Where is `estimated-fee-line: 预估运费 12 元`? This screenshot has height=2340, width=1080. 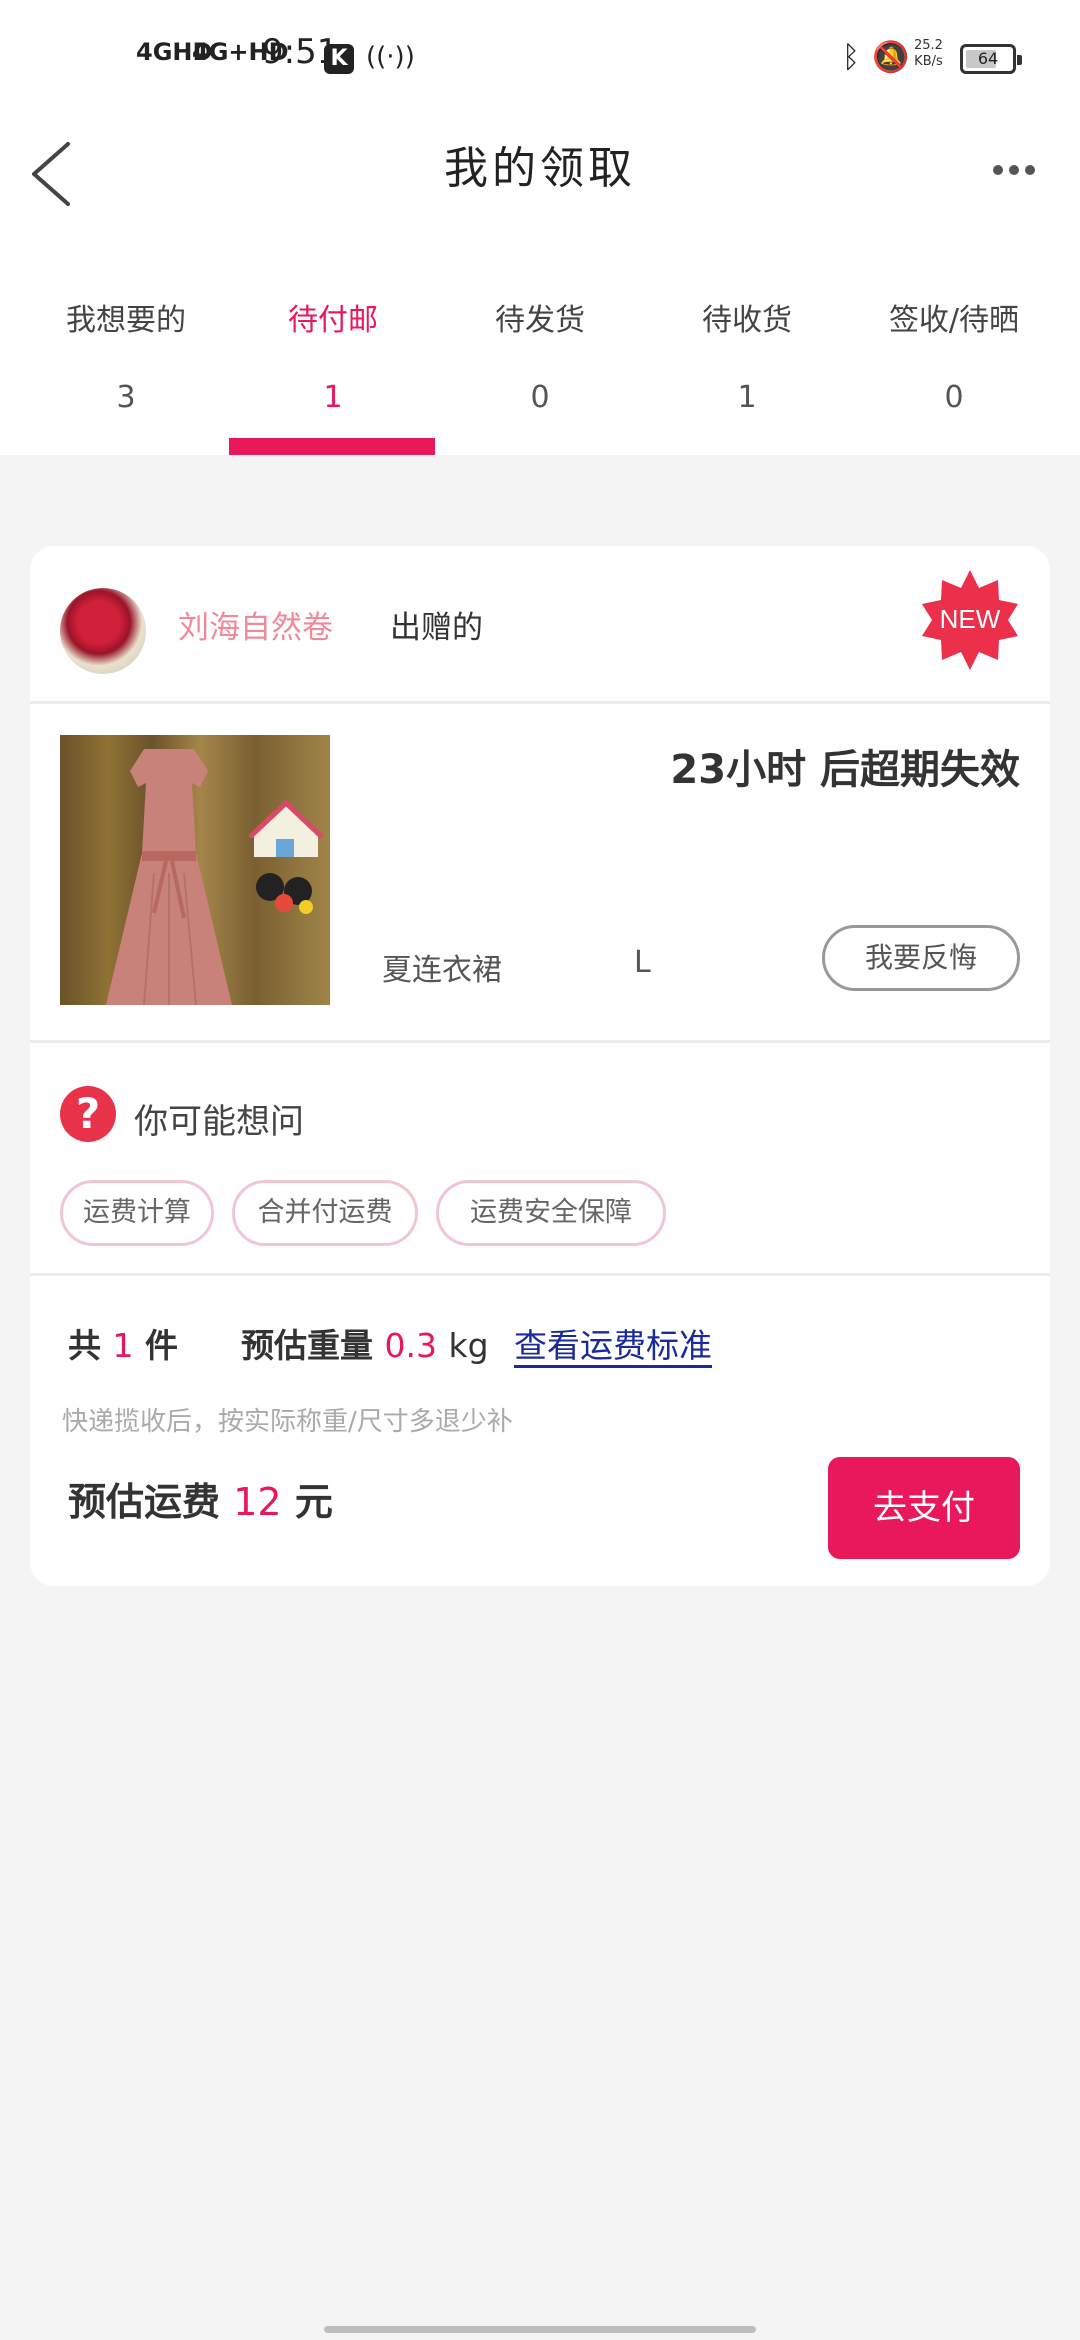
estimated-fee-line: 预估运费 12 元 is located at coordinates (200, 1498).